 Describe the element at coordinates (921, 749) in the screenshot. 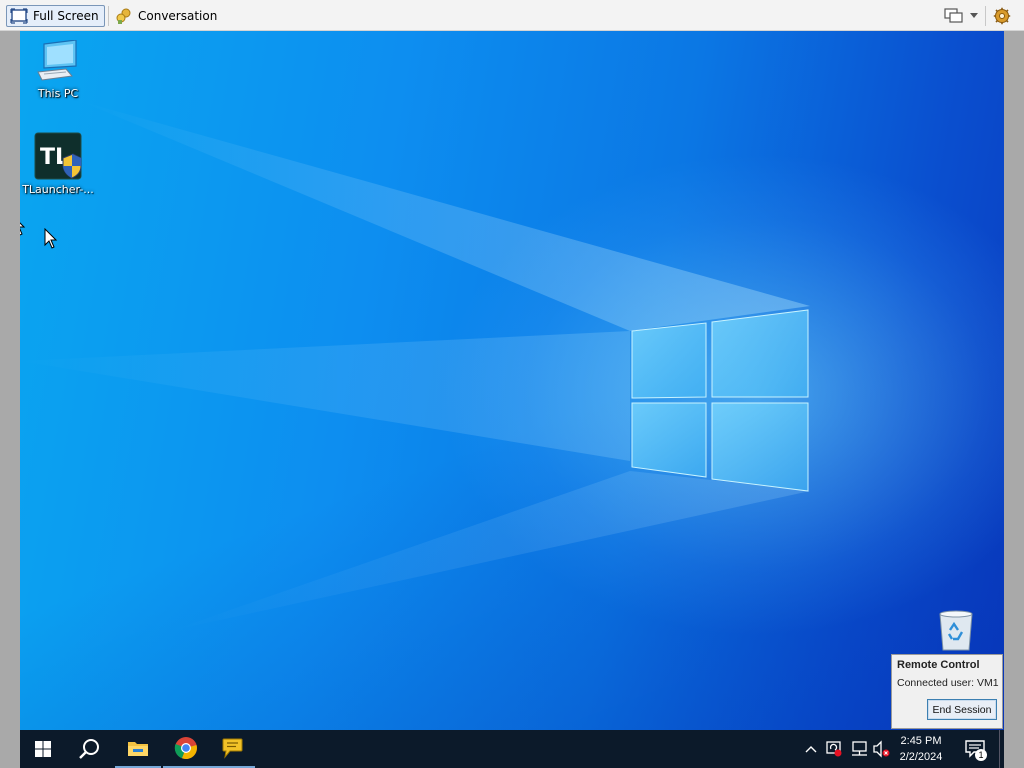

I see `taskbar-clock: 2:45 PM 2/2/2024` at that location.